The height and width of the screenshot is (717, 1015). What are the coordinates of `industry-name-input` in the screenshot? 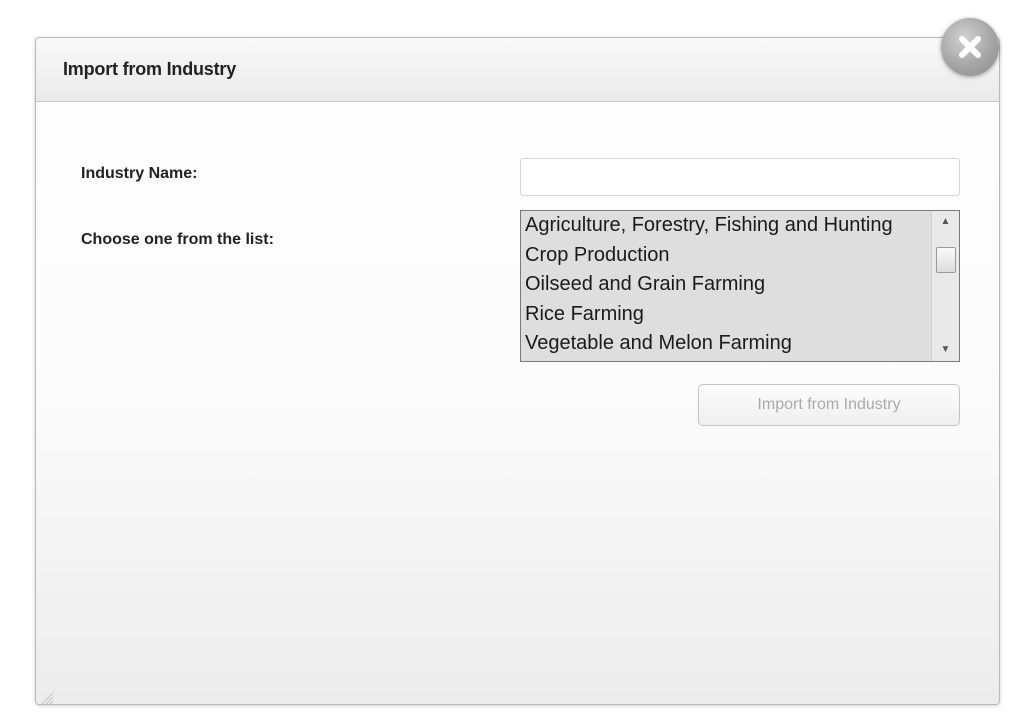 It's located at (740, 177).